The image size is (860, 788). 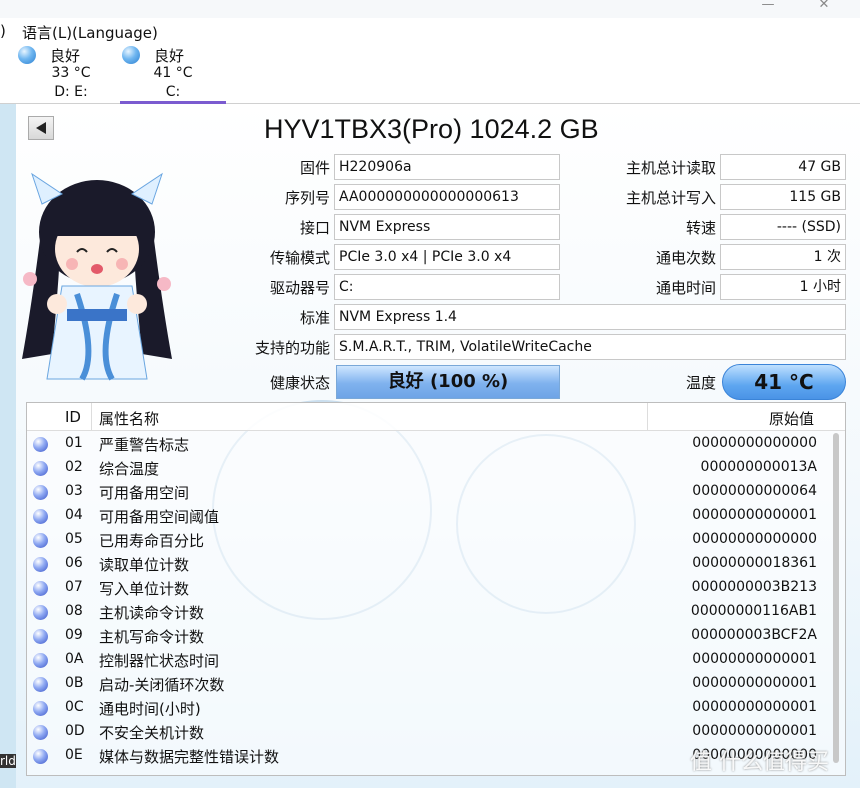 I want to click on attribute-name: 读取单位计数, so click(x=144, y=565).